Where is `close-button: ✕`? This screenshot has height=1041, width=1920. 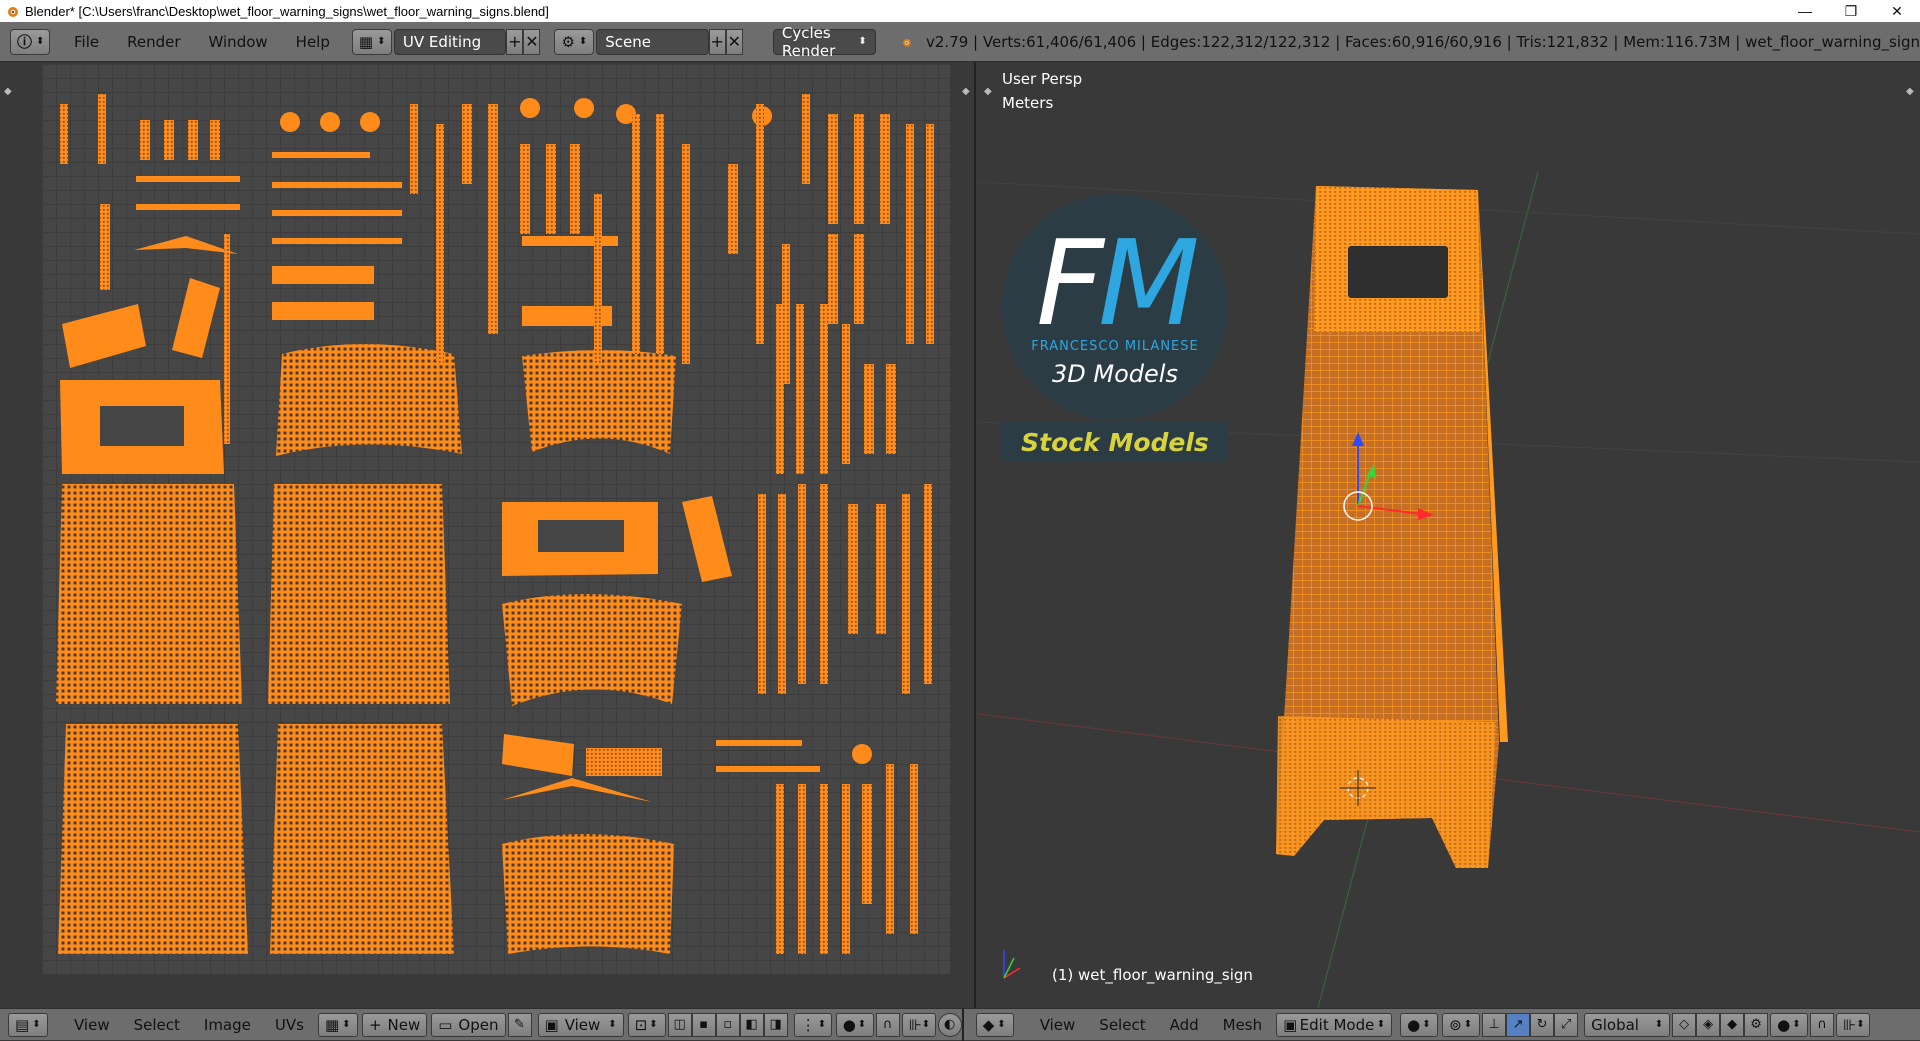 close-button: ✕ is located at coordinates (1897, 11).